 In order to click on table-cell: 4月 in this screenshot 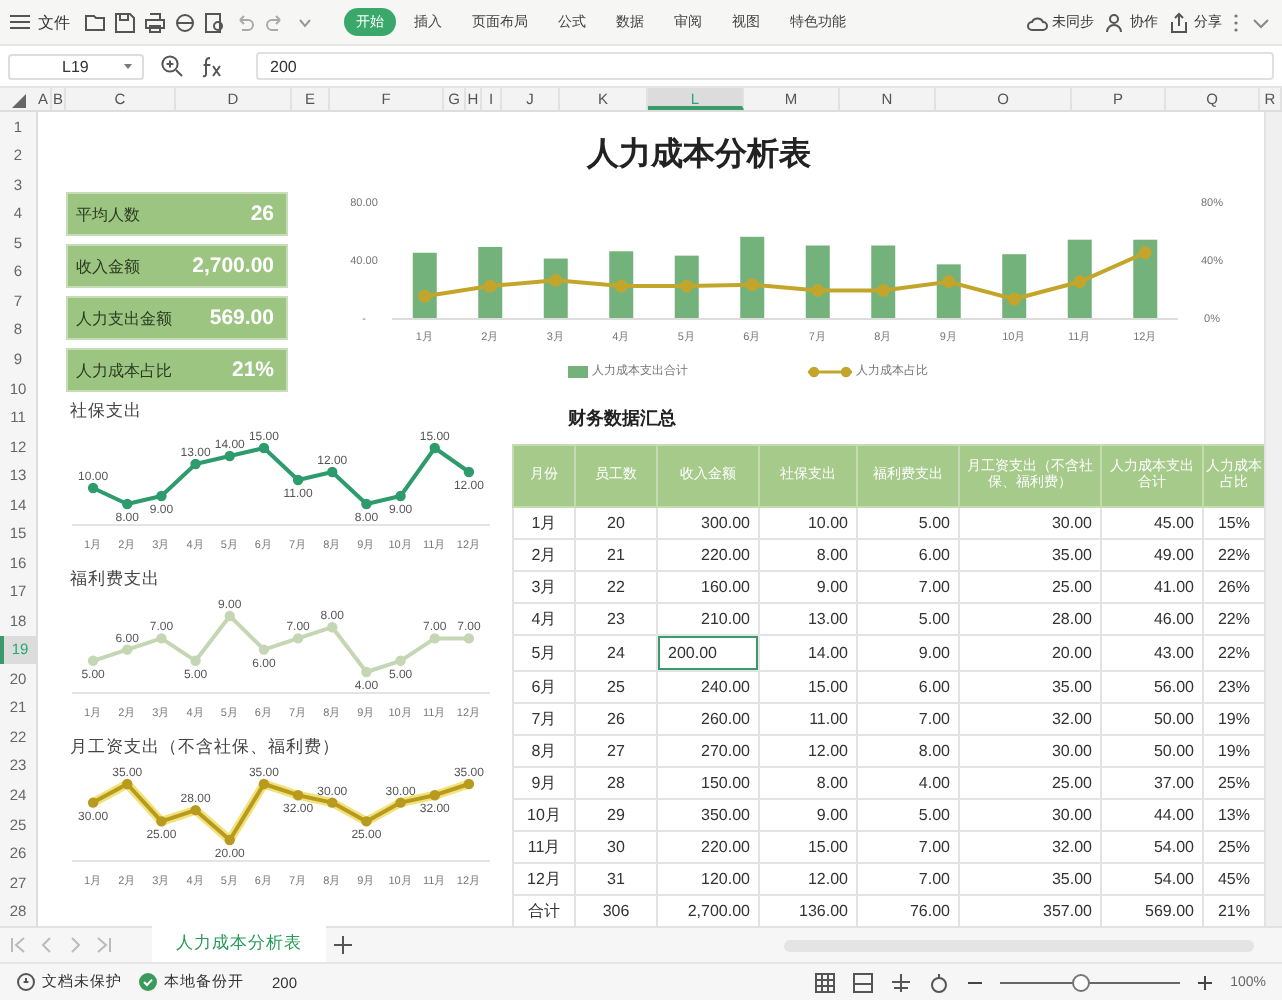, I will do `click(544, 619)`.